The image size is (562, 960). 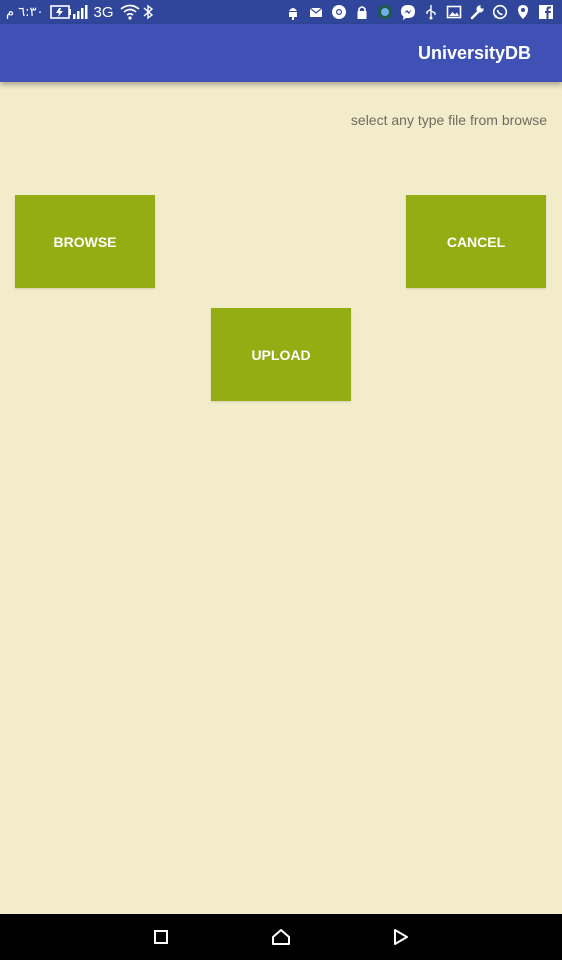 I want to click on back-icon, so click(x=401, y=937).